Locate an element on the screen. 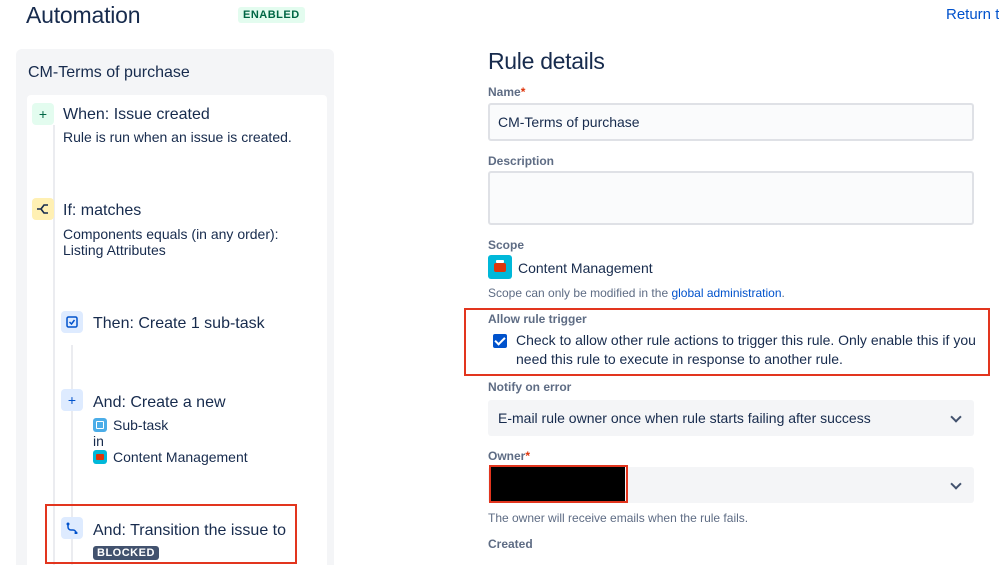 The image size is (999, 565). status-badge: ENABLED is located at coordinates (271, 15).